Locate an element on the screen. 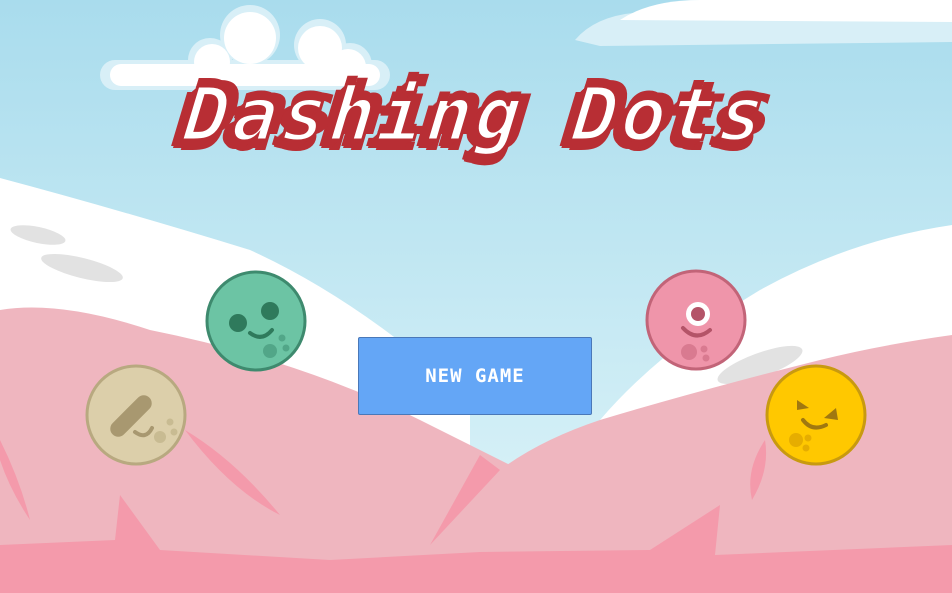 The image size is (952, 593). new-game-button: NEW GAME is located at coordinates (475, 376).